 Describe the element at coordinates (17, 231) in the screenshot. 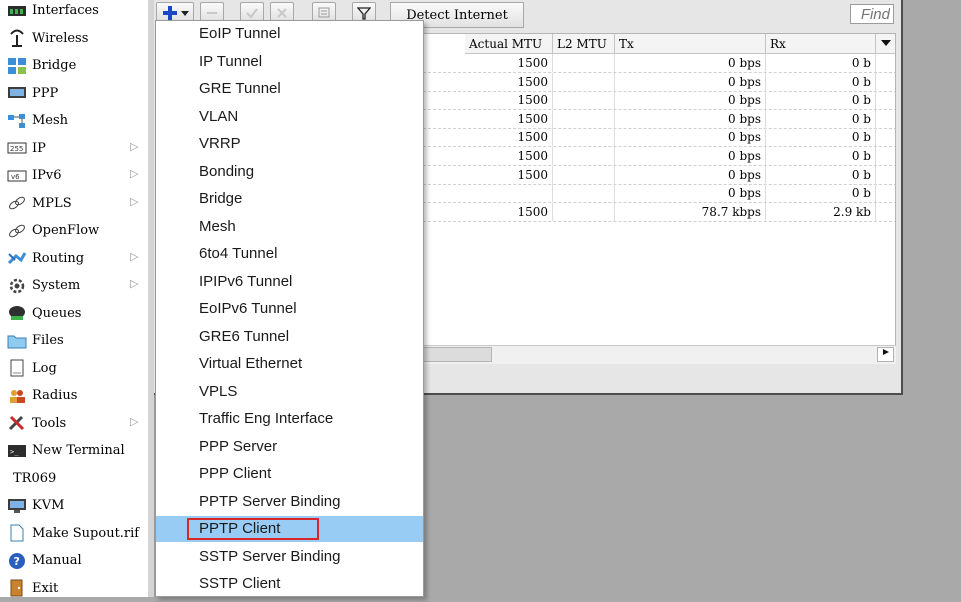

I see `openflow-icon` at that location.